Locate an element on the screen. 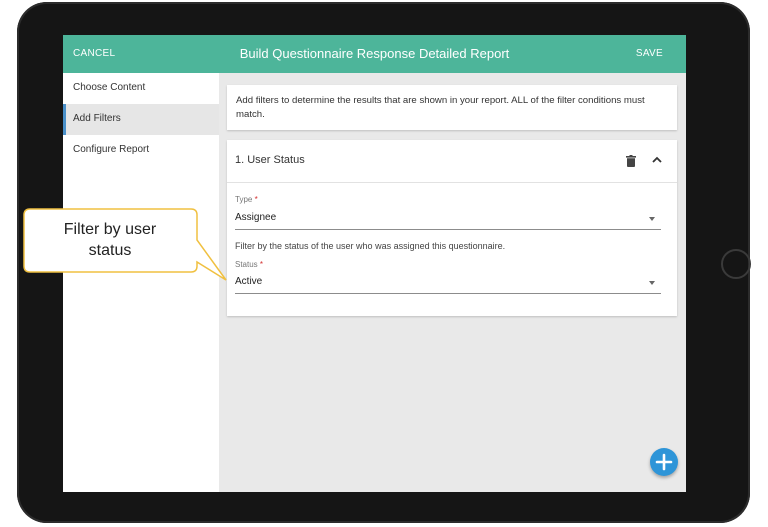 The image size is (768, 527). callout-text: Filter by user status is located at coordinates (110, 240).